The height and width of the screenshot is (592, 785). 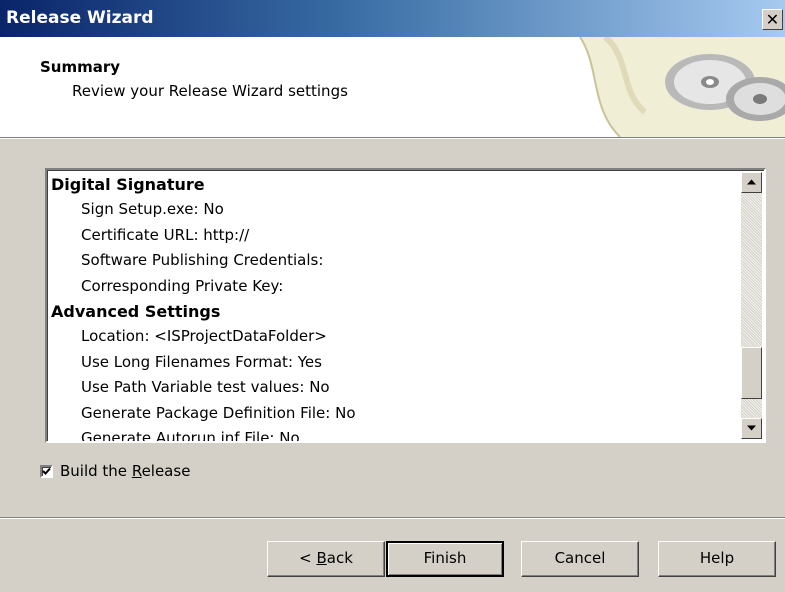 I want to click on summary-item: Use Long Filenames Format: Yes, so click(x=201, y=361).